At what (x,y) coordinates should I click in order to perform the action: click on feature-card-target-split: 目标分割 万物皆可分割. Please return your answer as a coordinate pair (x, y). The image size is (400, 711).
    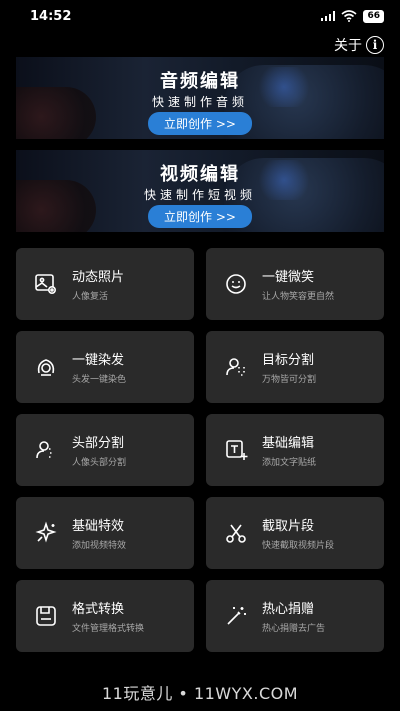
    Looking at the image, I should click on (295, 367).